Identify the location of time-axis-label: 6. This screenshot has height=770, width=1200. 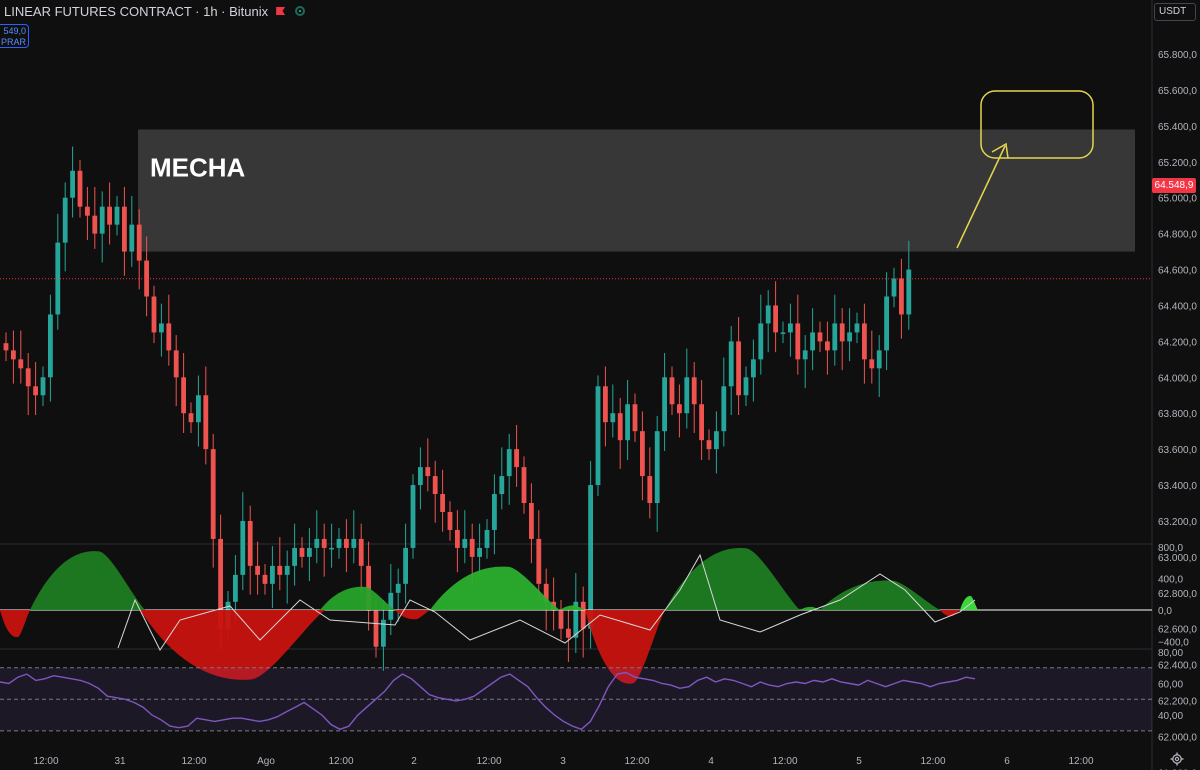
(1007, 761).